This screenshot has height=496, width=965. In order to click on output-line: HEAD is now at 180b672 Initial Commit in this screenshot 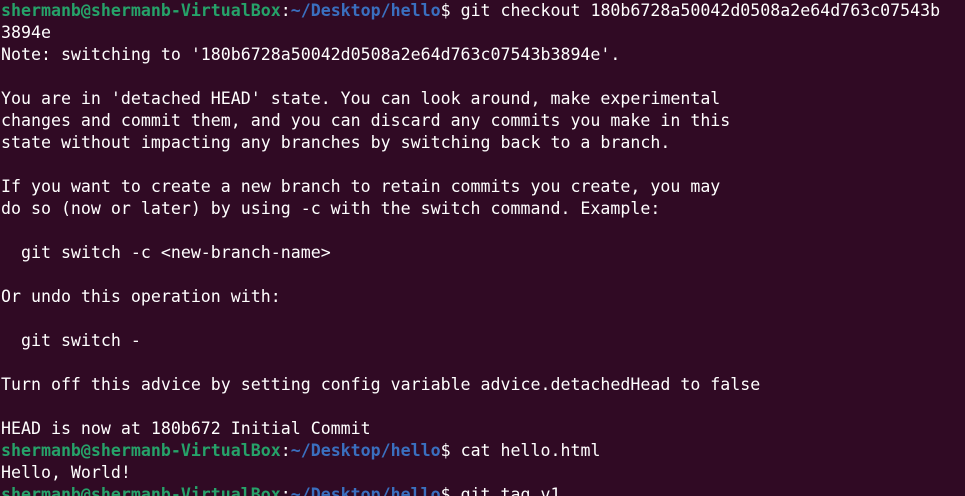, I will do `click(186, 428)`.